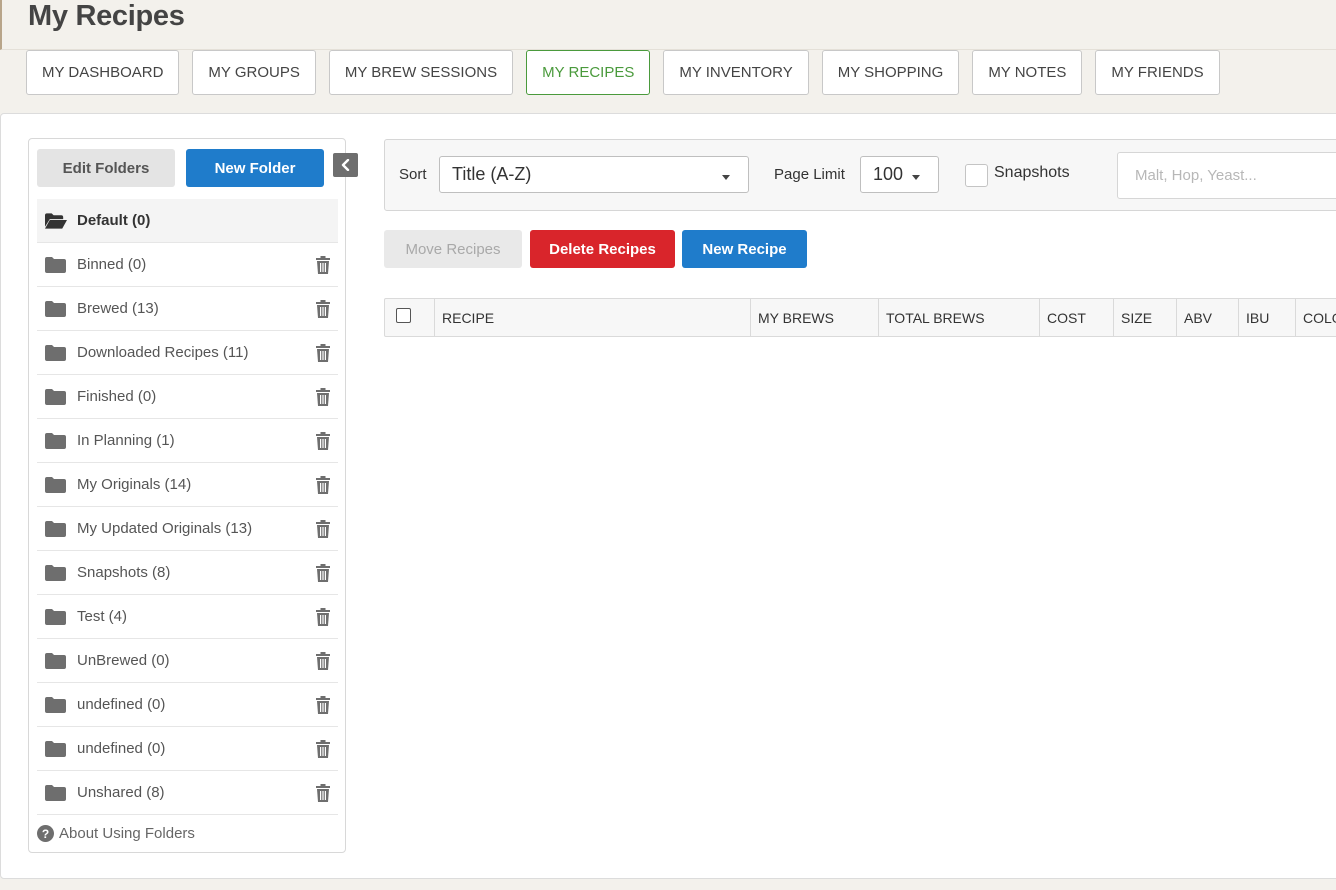 The image size is (1336, 890). I want to click on delete-recipes-button: Delete Recipes, so click(602, 249).